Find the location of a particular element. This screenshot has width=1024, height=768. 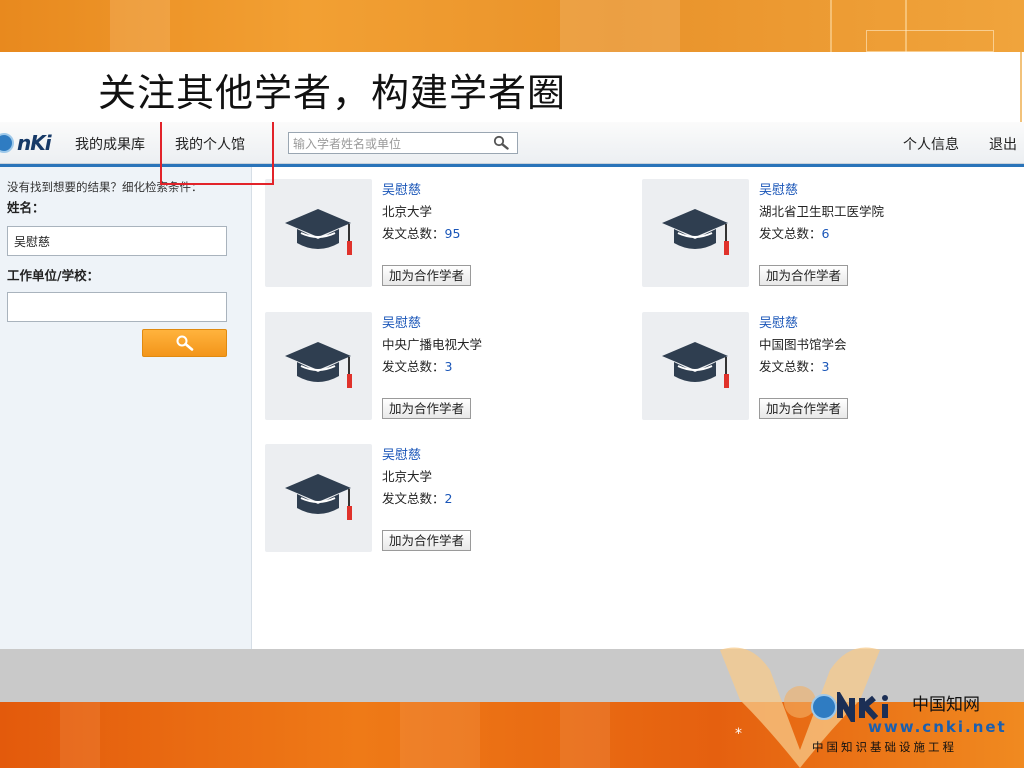

org-field is located at coordinates (117, 307).